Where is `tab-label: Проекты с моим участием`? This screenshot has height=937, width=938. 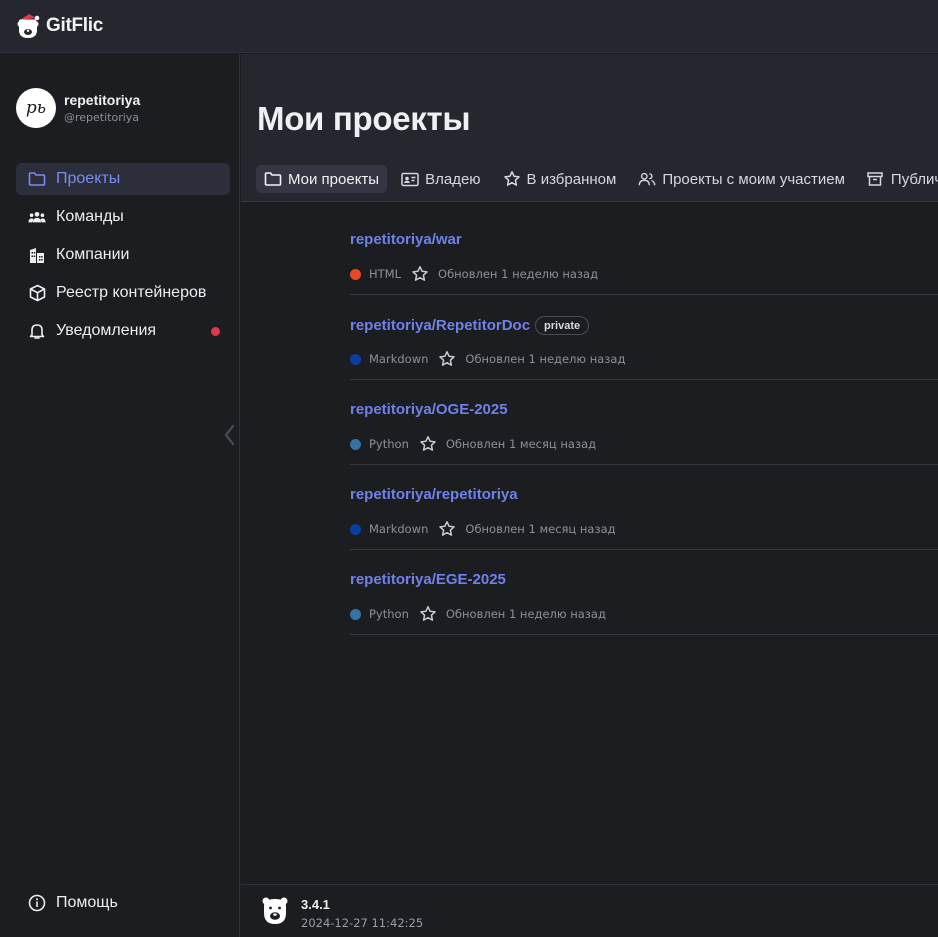 tab-label: Проекты с моим участием is located at coordinates (753, 179).